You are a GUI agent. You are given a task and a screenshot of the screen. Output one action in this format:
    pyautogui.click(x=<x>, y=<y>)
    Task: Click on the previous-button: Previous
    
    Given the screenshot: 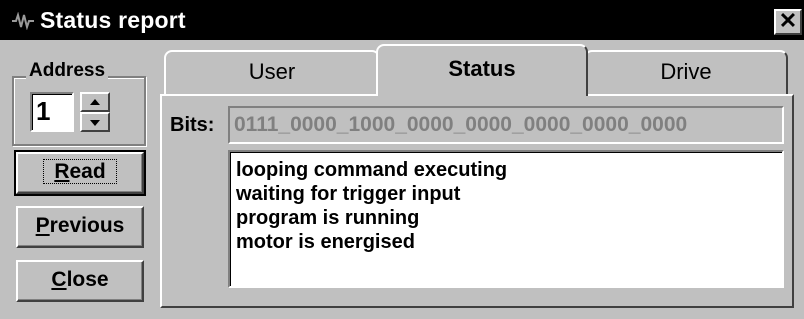 What is the action you would take?
    pyautogui.click(x=80, y=227)
    